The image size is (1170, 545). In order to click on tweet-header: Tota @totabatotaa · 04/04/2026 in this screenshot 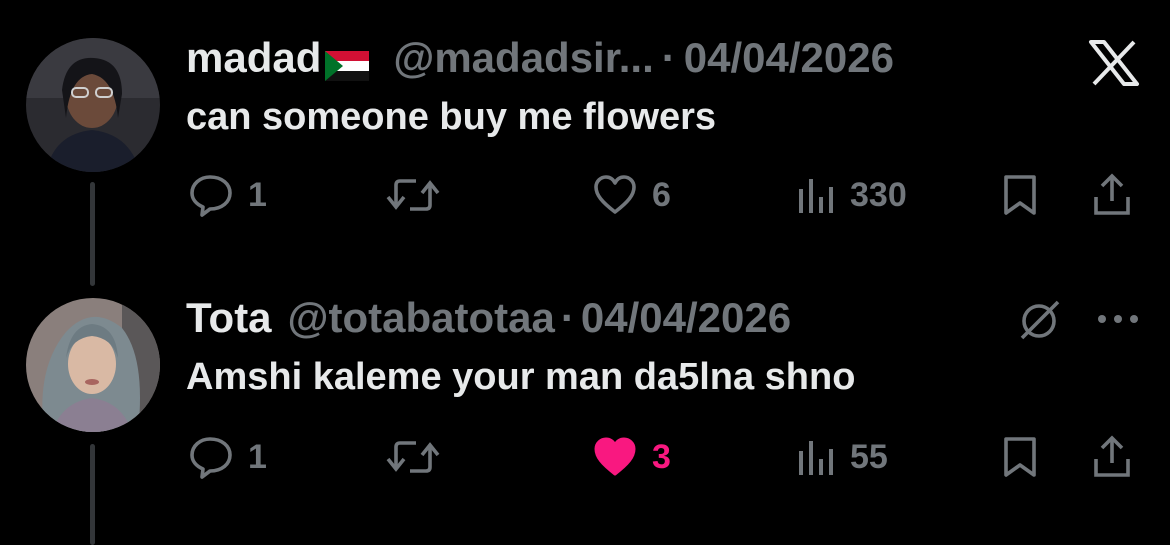, I will do `click(488, 318)`.